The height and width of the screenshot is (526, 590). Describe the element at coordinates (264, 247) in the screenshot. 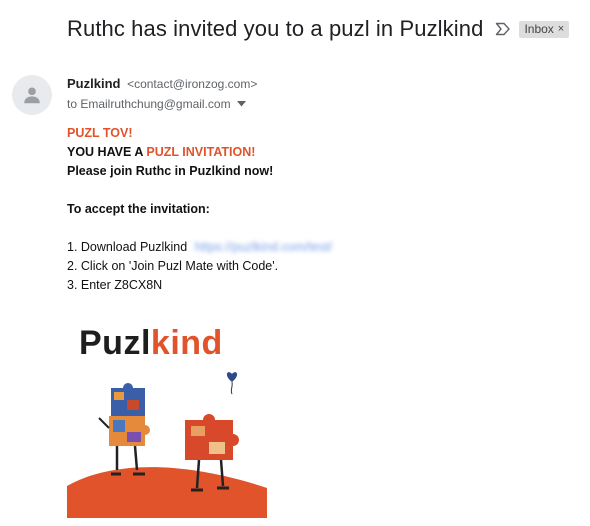

I see `download-link: https://puzlkind.com/test/` at that location.